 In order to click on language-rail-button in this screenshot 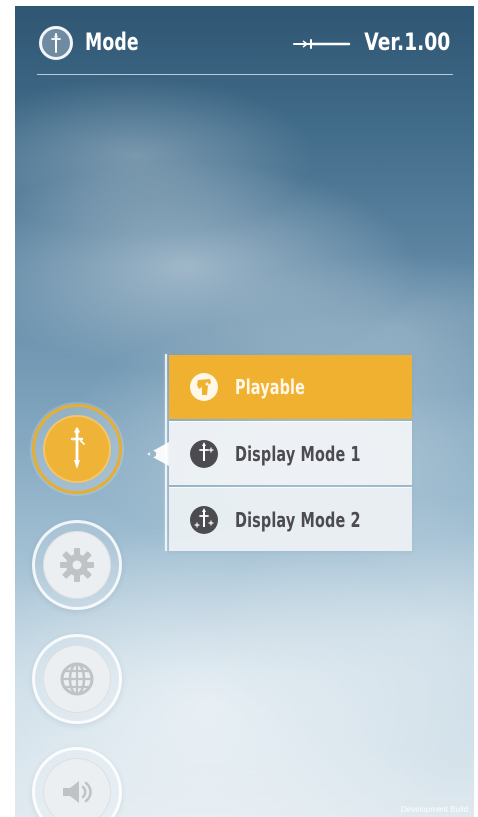, I will do `click(77, 679)`.